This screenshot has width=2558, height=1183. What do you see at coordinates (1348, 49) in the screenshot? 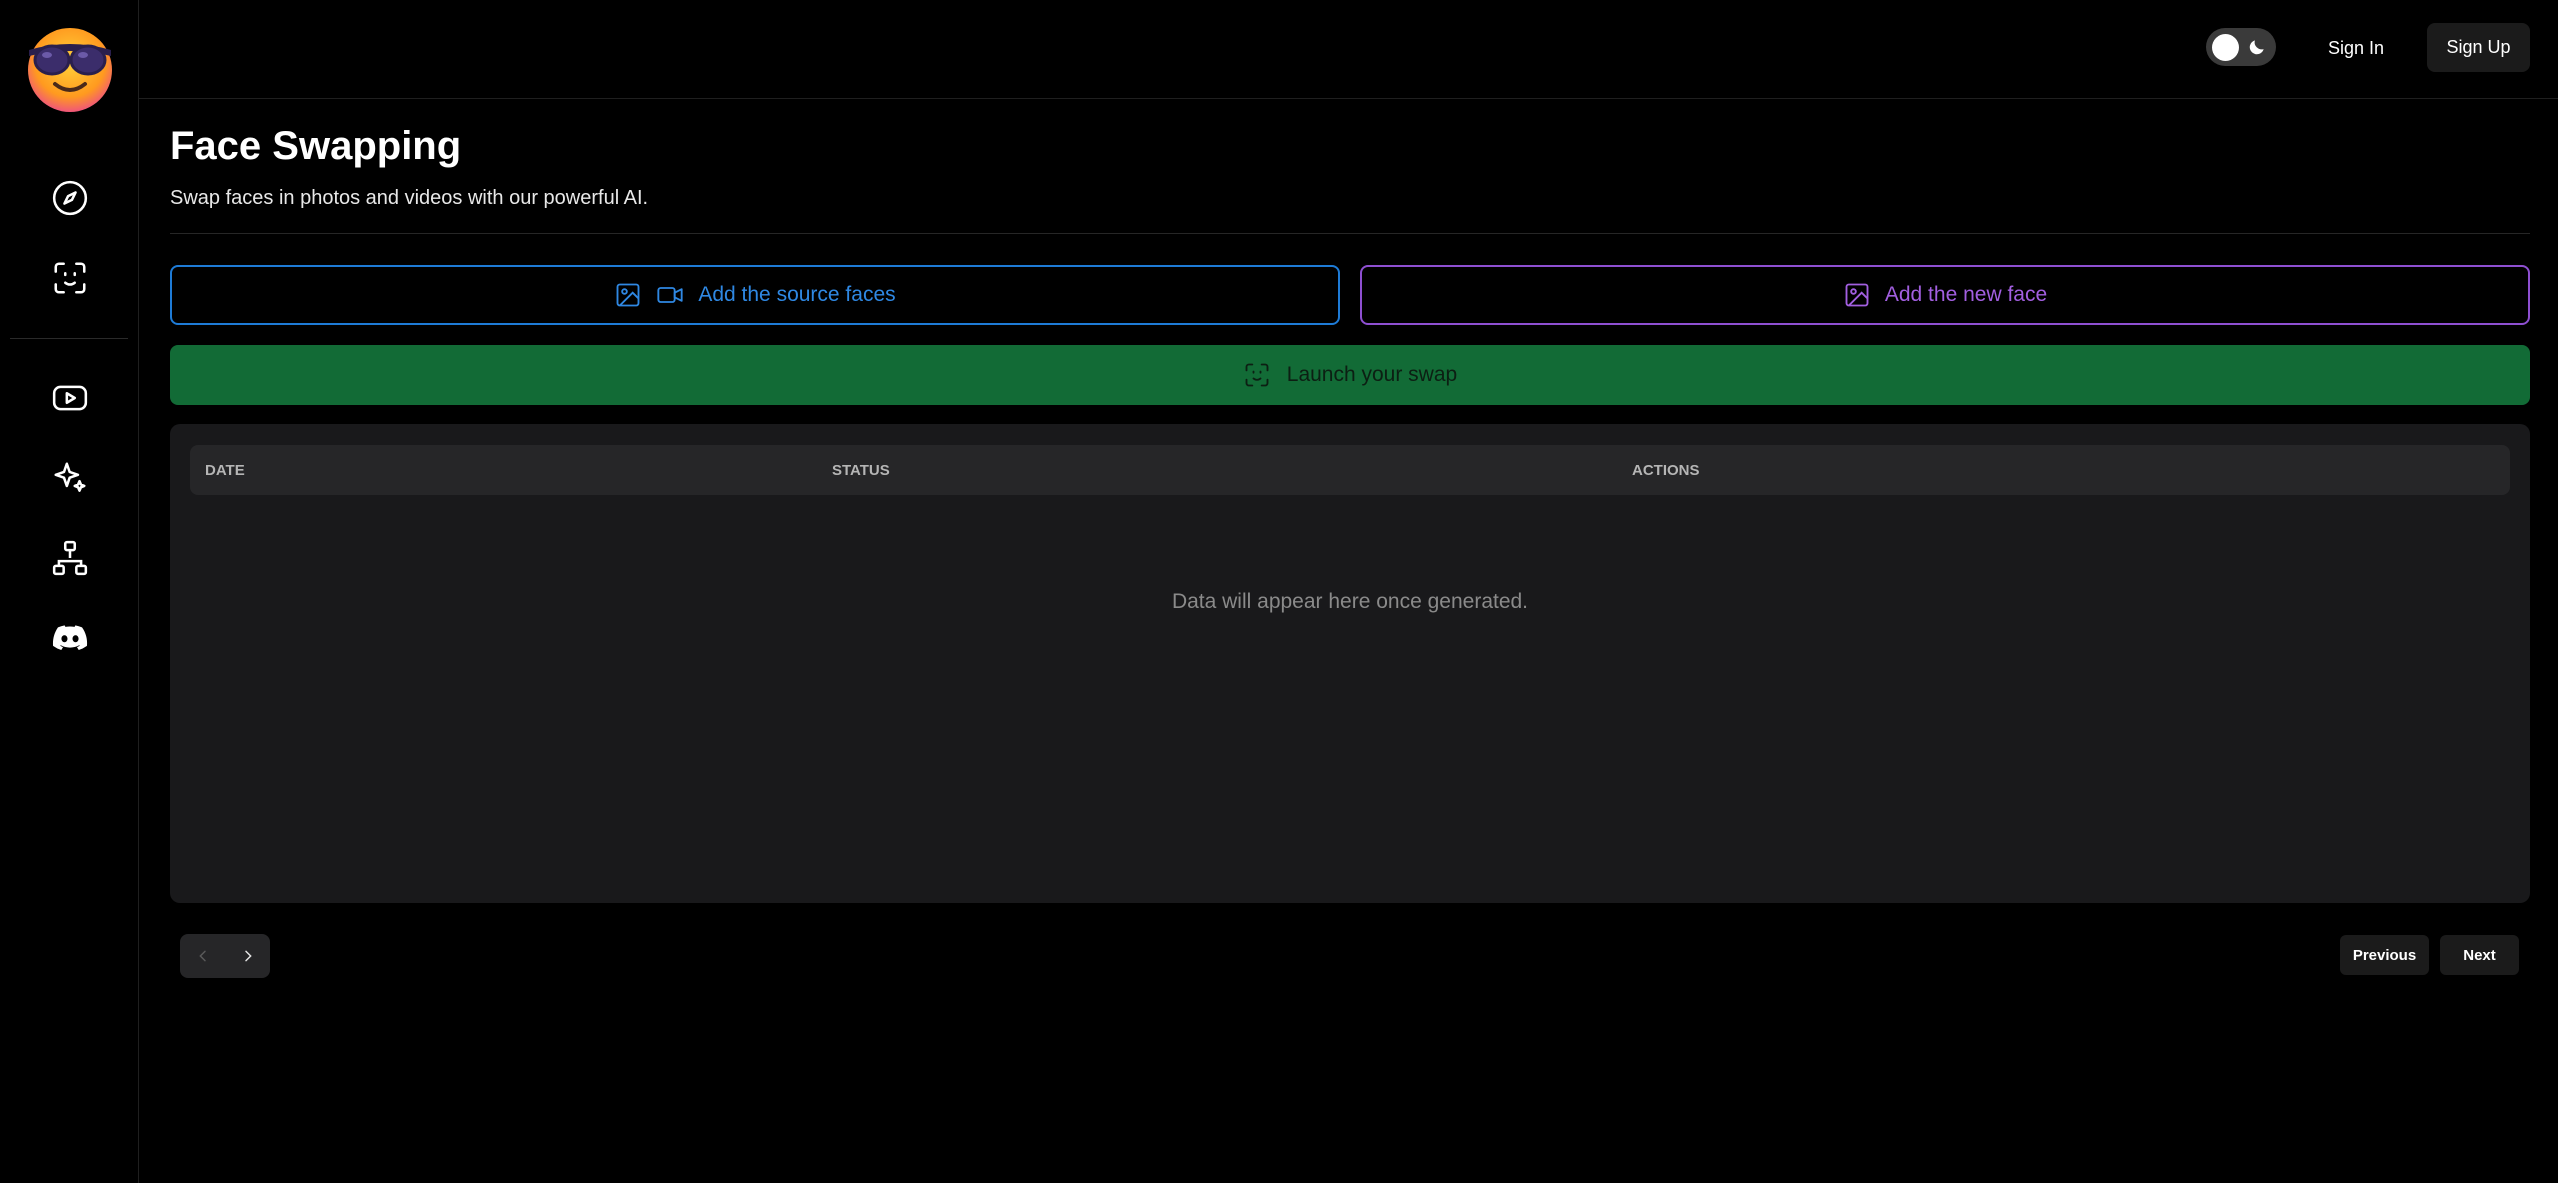
I see `top-bar` at bounding box center [1348, 49].